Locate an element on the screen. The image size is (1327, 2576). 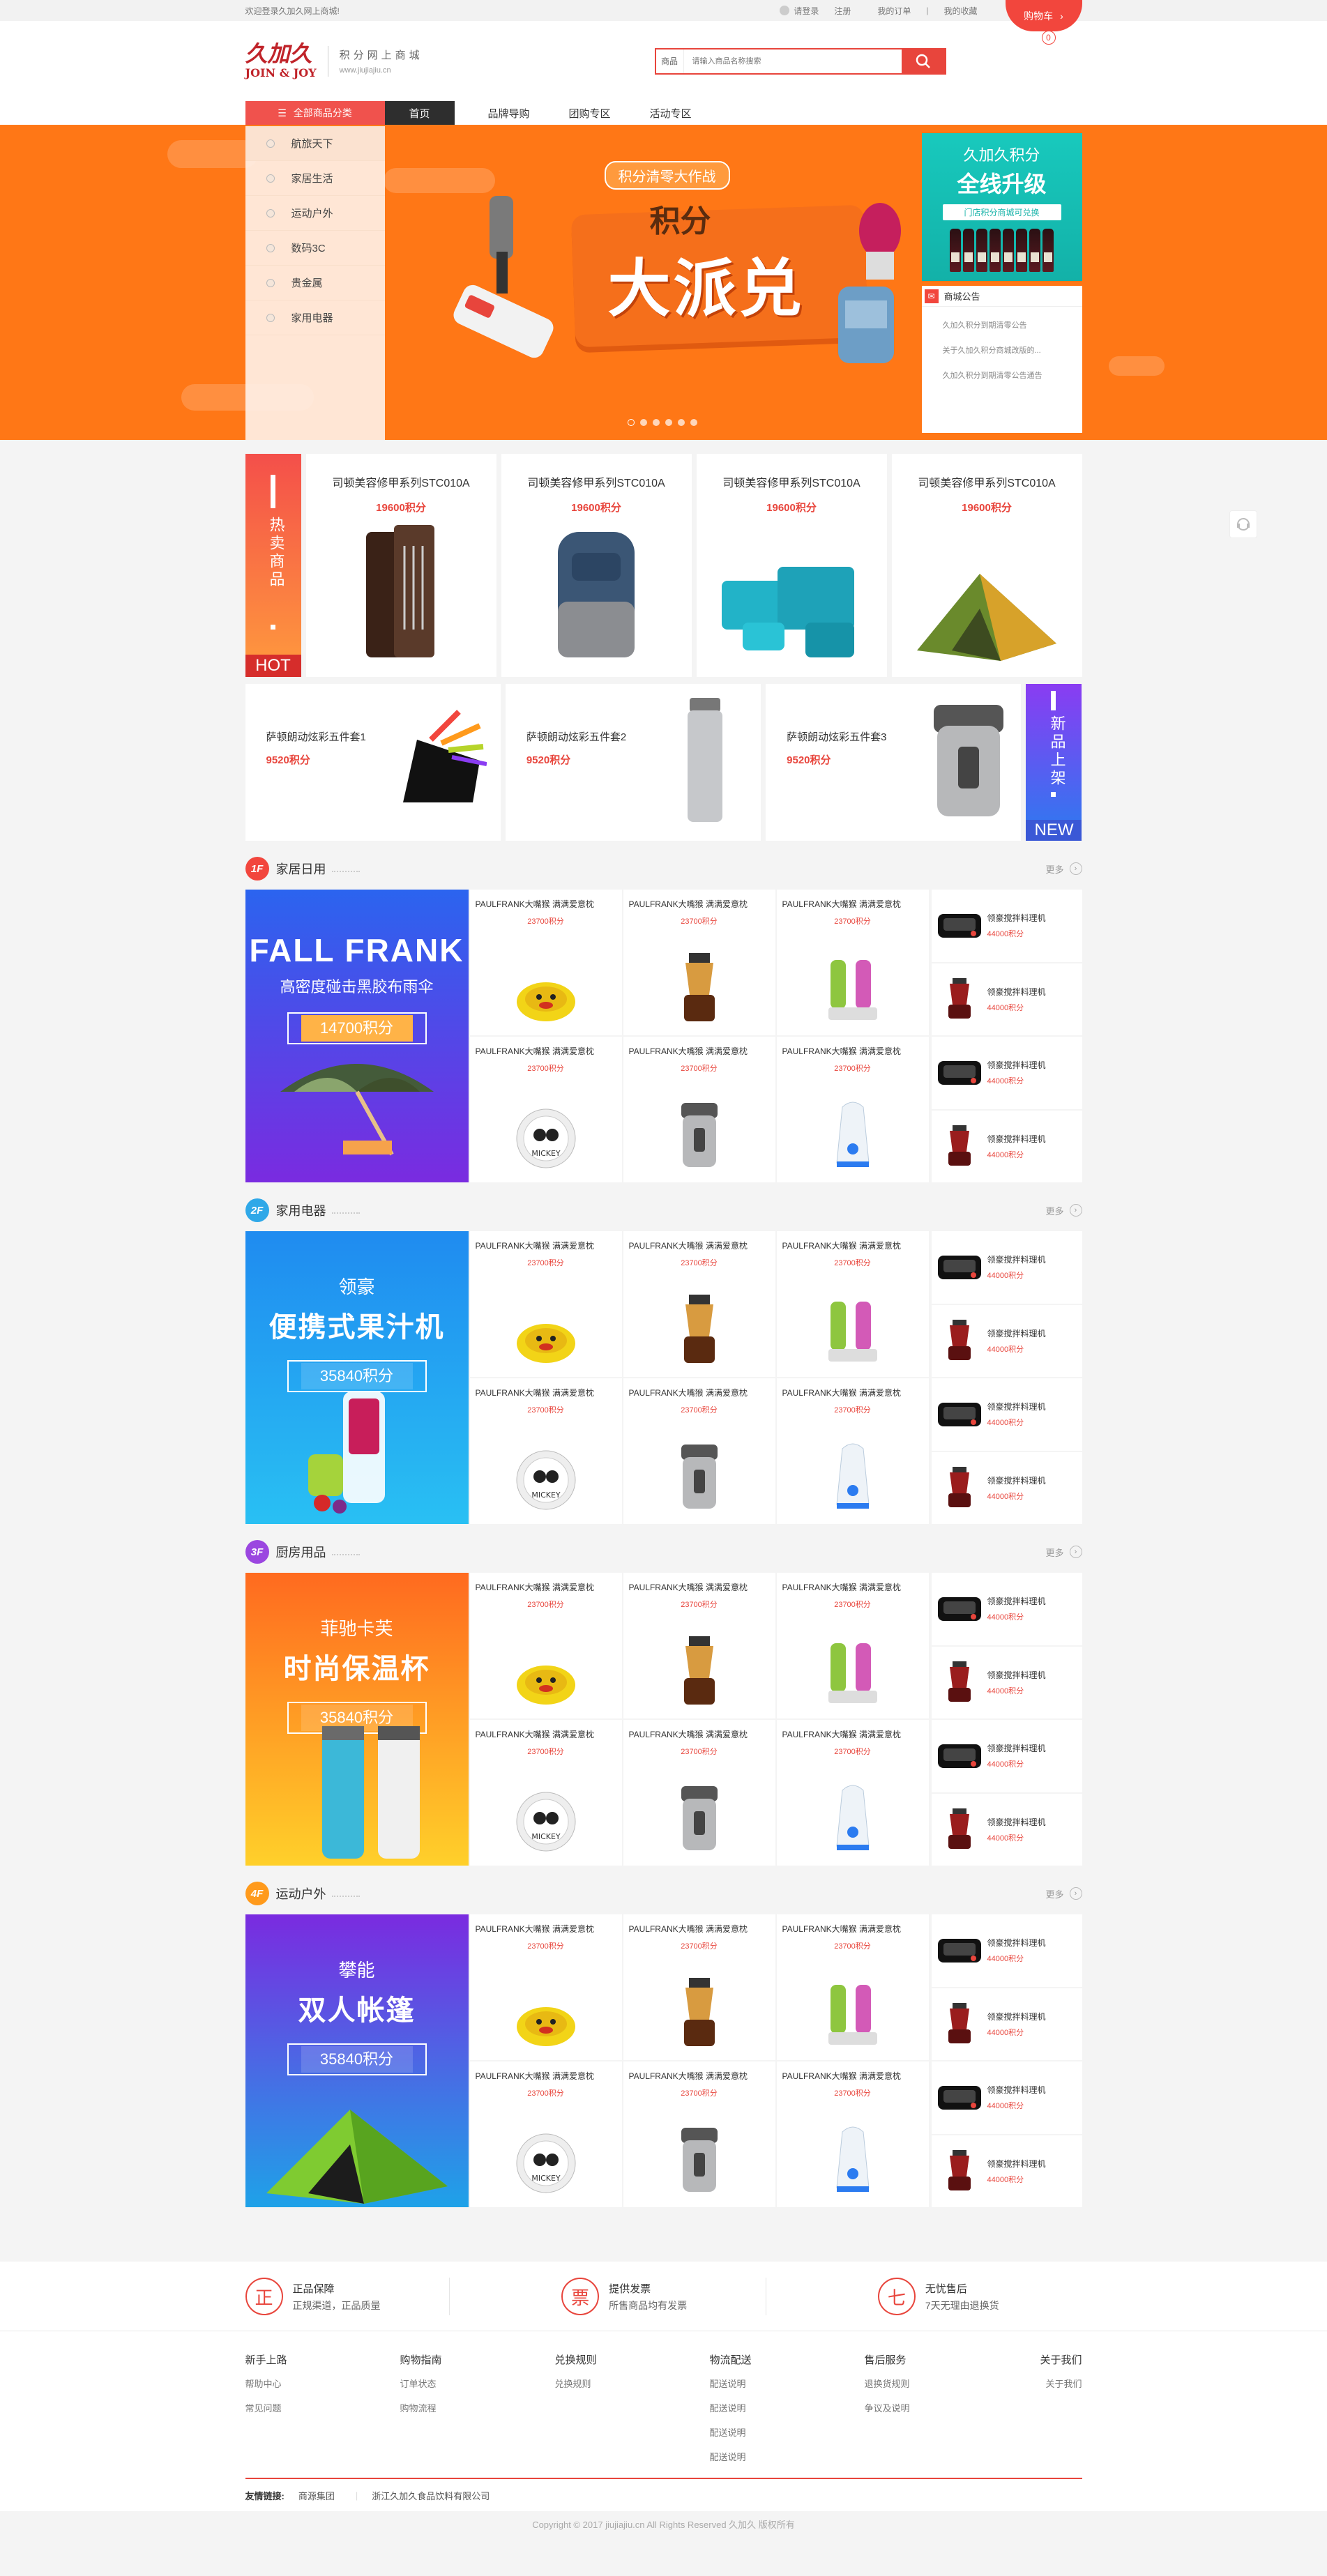
search-button is located at coordinates (923, 61).